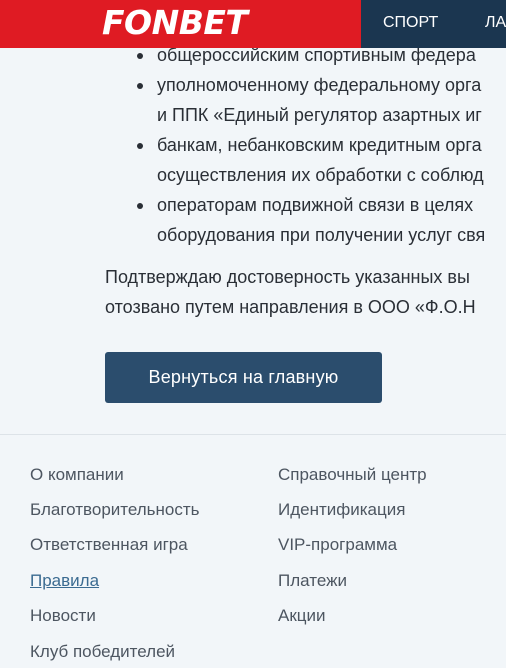  What do you see at coordinates (341, 510) in the screenshot?
I see `footer-link-identification: Идентификация` at bounding box center [341, 510].